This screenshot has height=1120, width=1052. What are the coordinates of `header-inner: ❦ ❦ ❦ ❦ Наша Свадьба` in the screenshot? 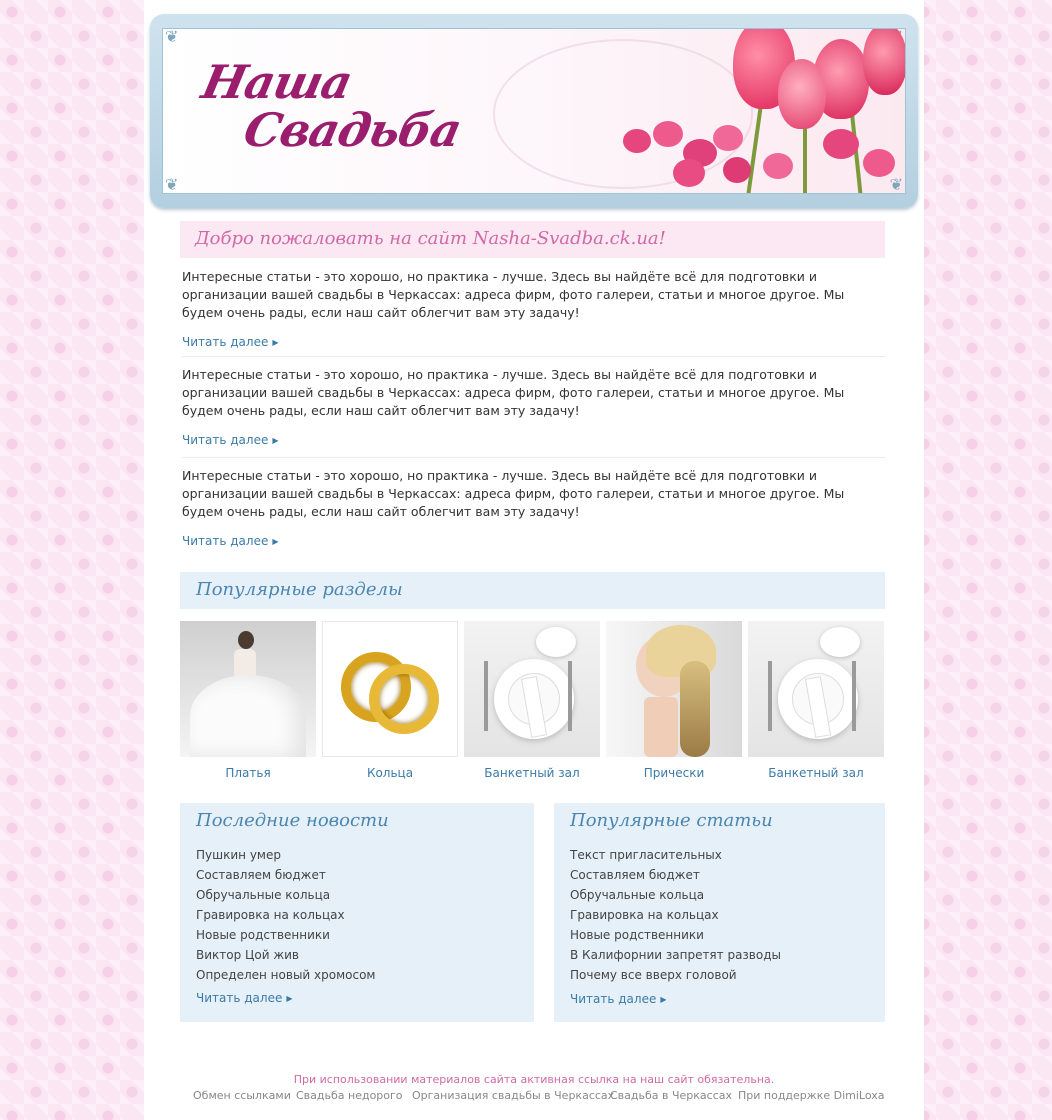 It's located at (534, 111).